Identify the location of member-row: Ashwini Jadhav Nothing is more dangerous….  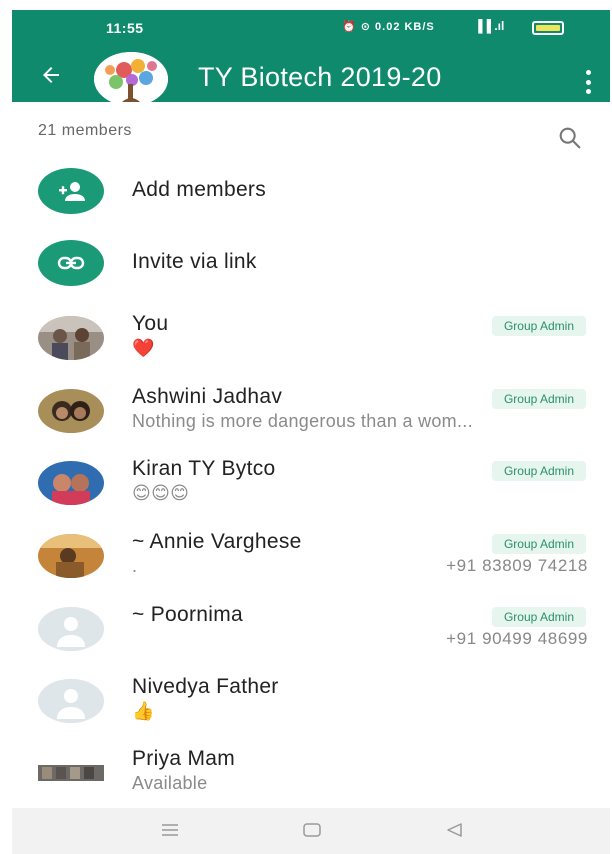
(318, 413).